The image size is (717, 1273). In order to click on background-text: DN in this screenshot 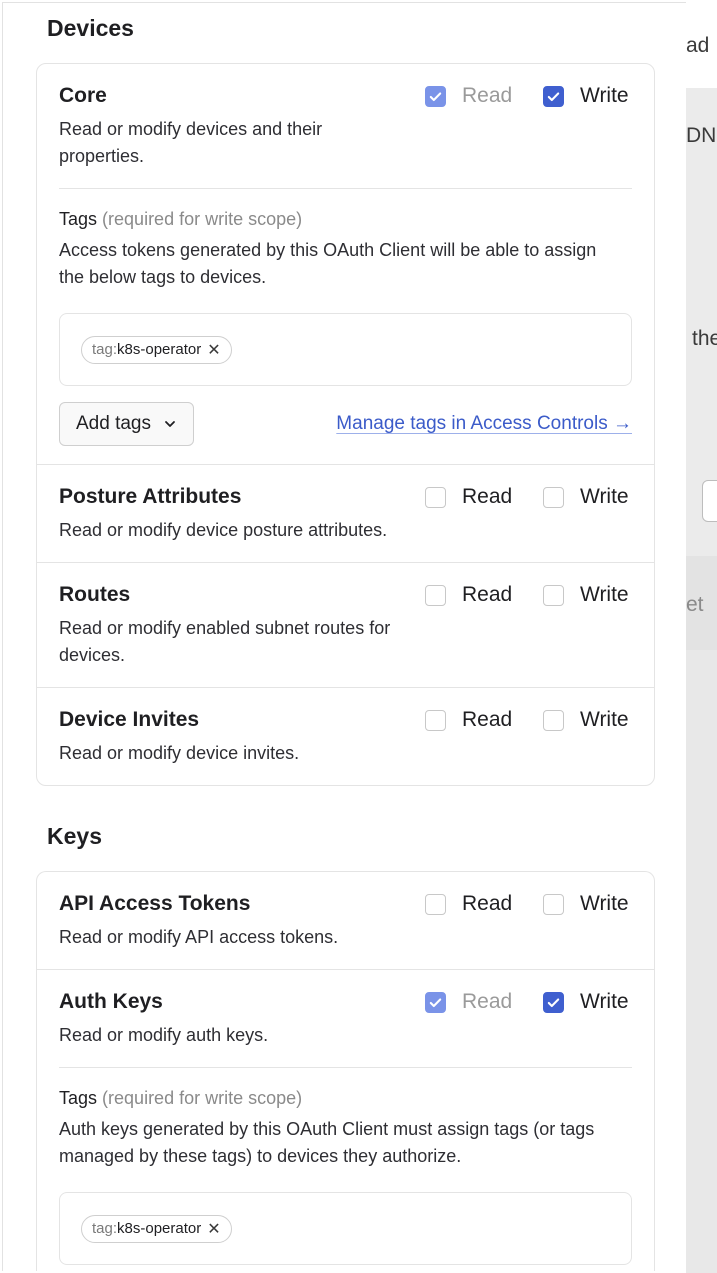, I will do `click(701, 135)`.